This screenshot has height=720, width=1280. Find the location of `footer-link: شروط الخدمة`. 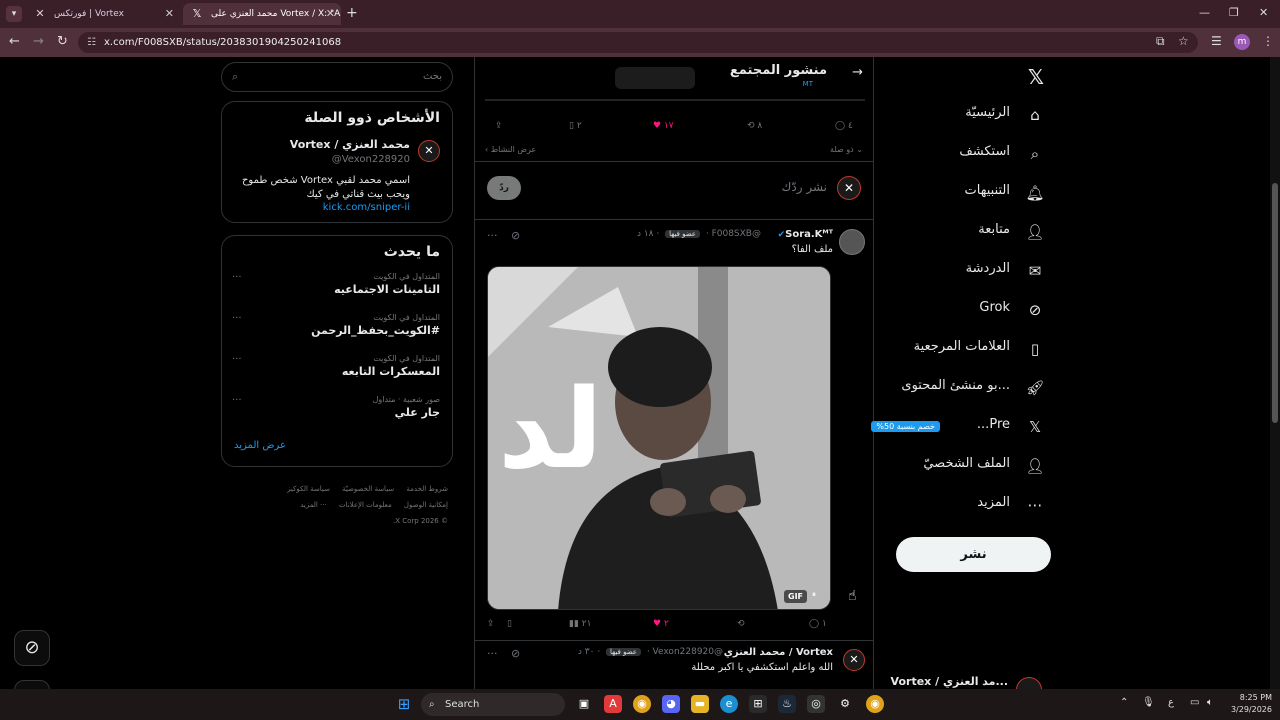

footer-link: شروط الخدمة is located at coordinates (427, 489).